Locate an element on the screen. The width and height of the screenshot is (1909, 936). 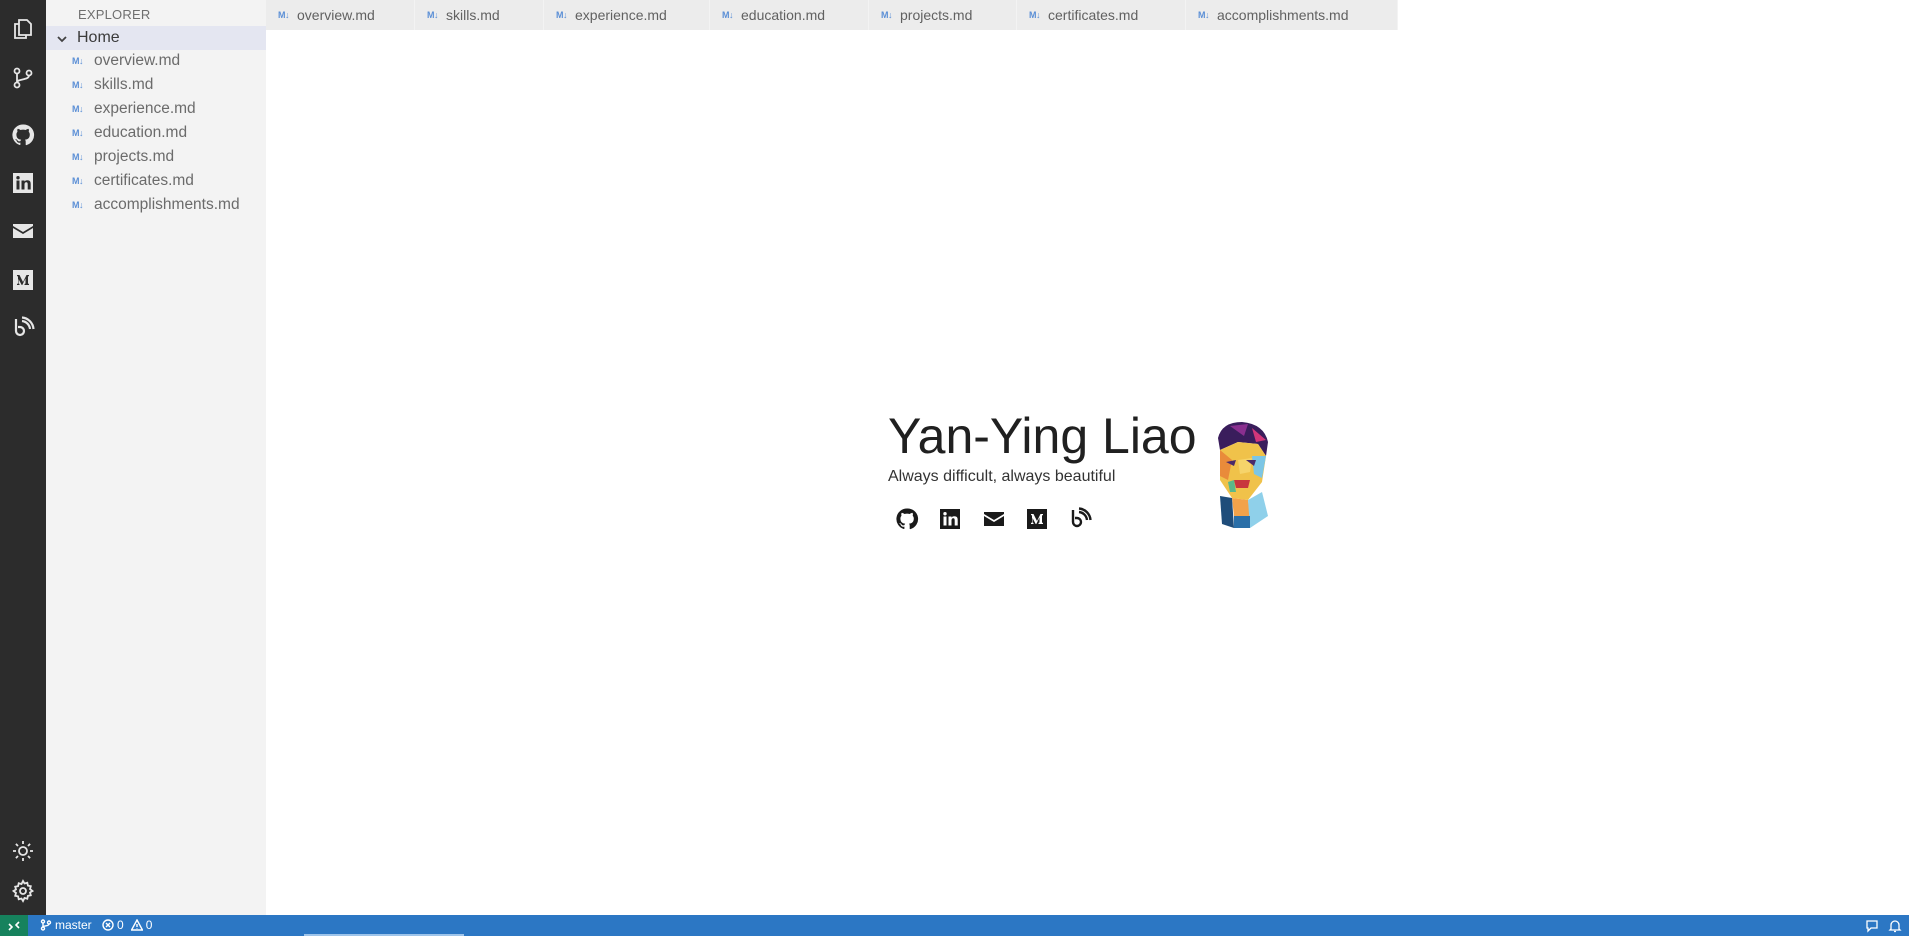
tab-skills: M↓ skills.md is located at coordinates (479, 15).